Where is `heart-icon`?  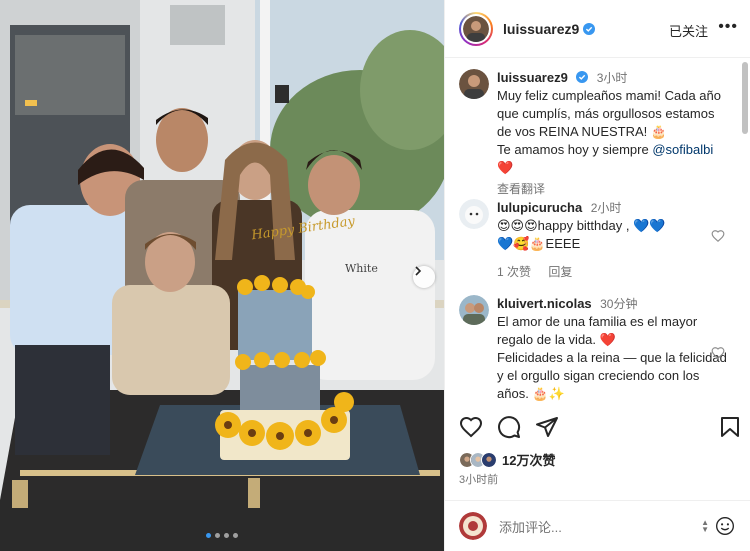
heart-icon is located at coordinates (471, 427).